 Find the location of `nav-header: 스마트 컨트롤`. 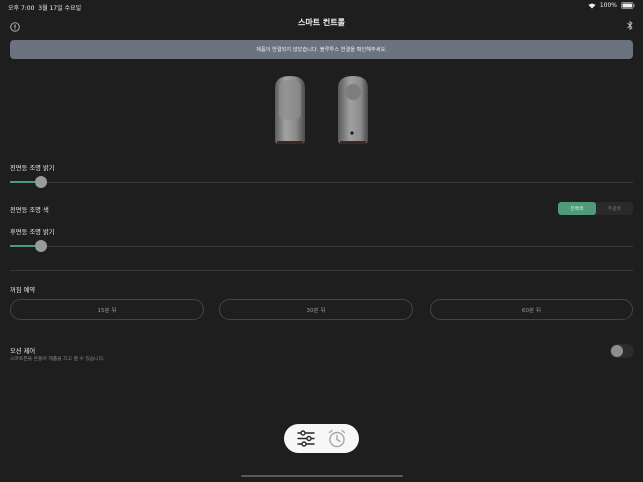

nav-header: 스마트 컨트롤 is located at coordinates (321, 24).